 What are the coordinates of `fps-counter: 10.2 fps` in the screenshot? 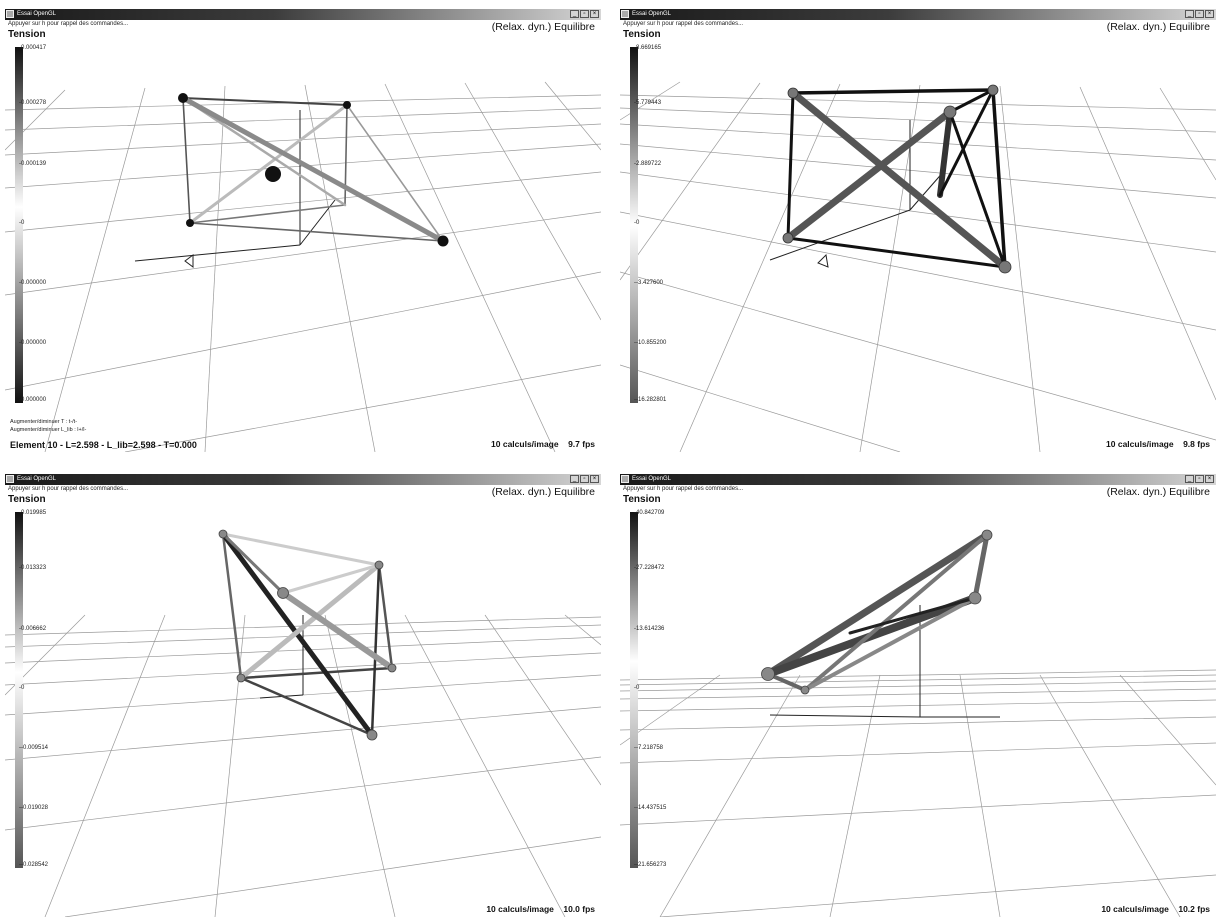 It's located at (1194, 909).